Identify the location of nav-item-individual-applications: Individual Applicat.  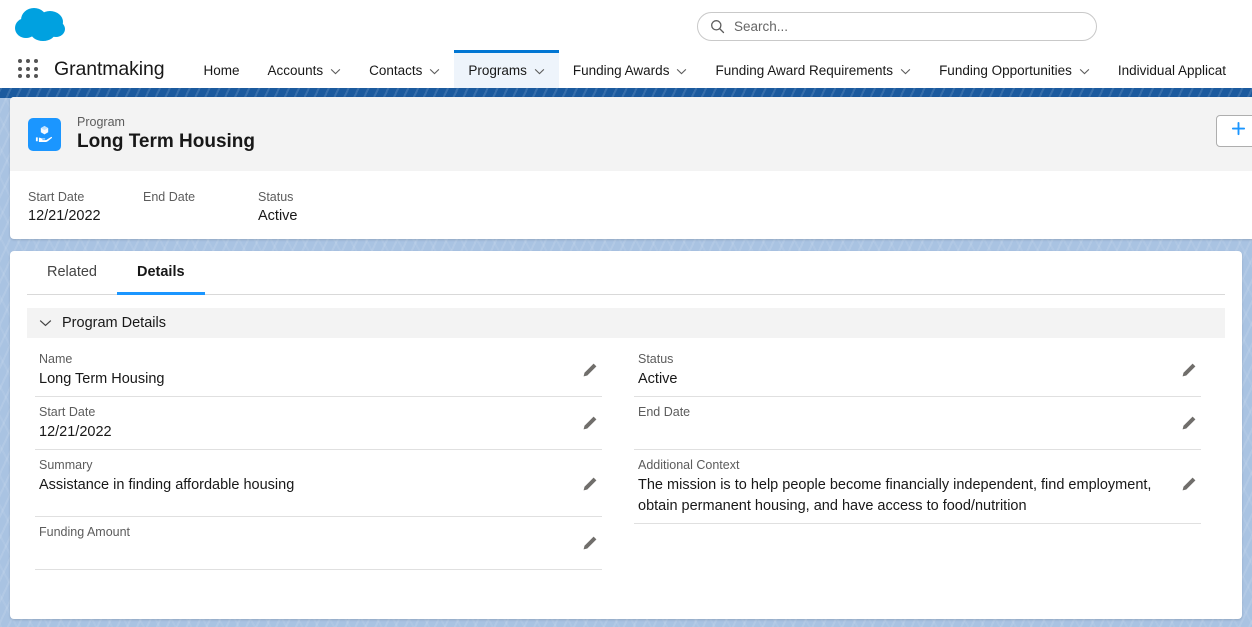
(1172, 69).